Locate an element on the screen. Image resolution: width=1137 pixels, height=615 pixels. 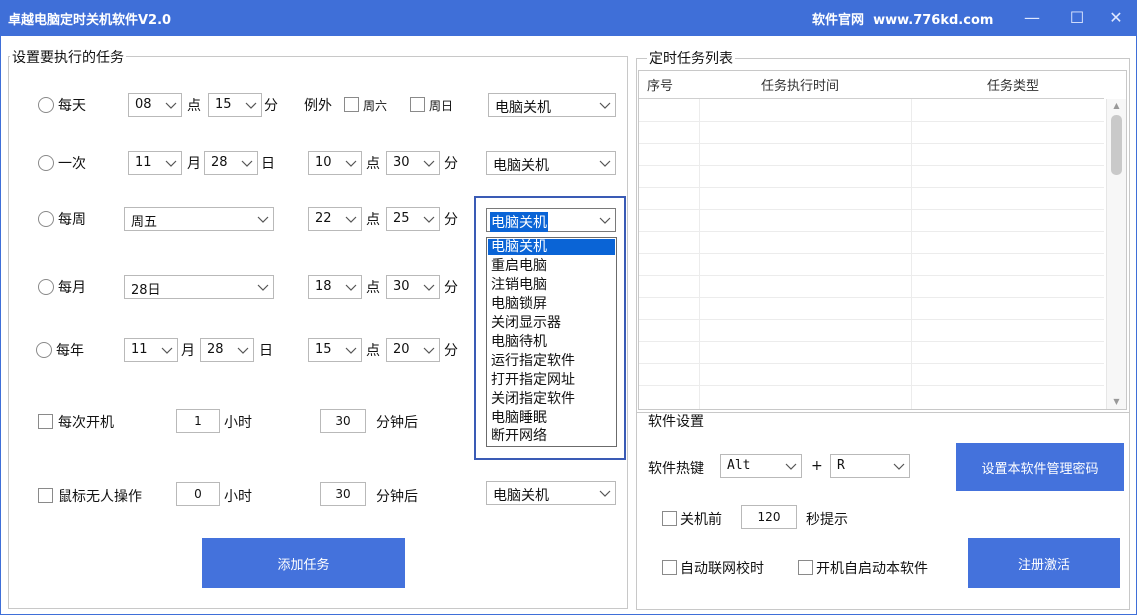
task-list-scrollbar: ▲ ▼ is located at coordinates (1116, 254).